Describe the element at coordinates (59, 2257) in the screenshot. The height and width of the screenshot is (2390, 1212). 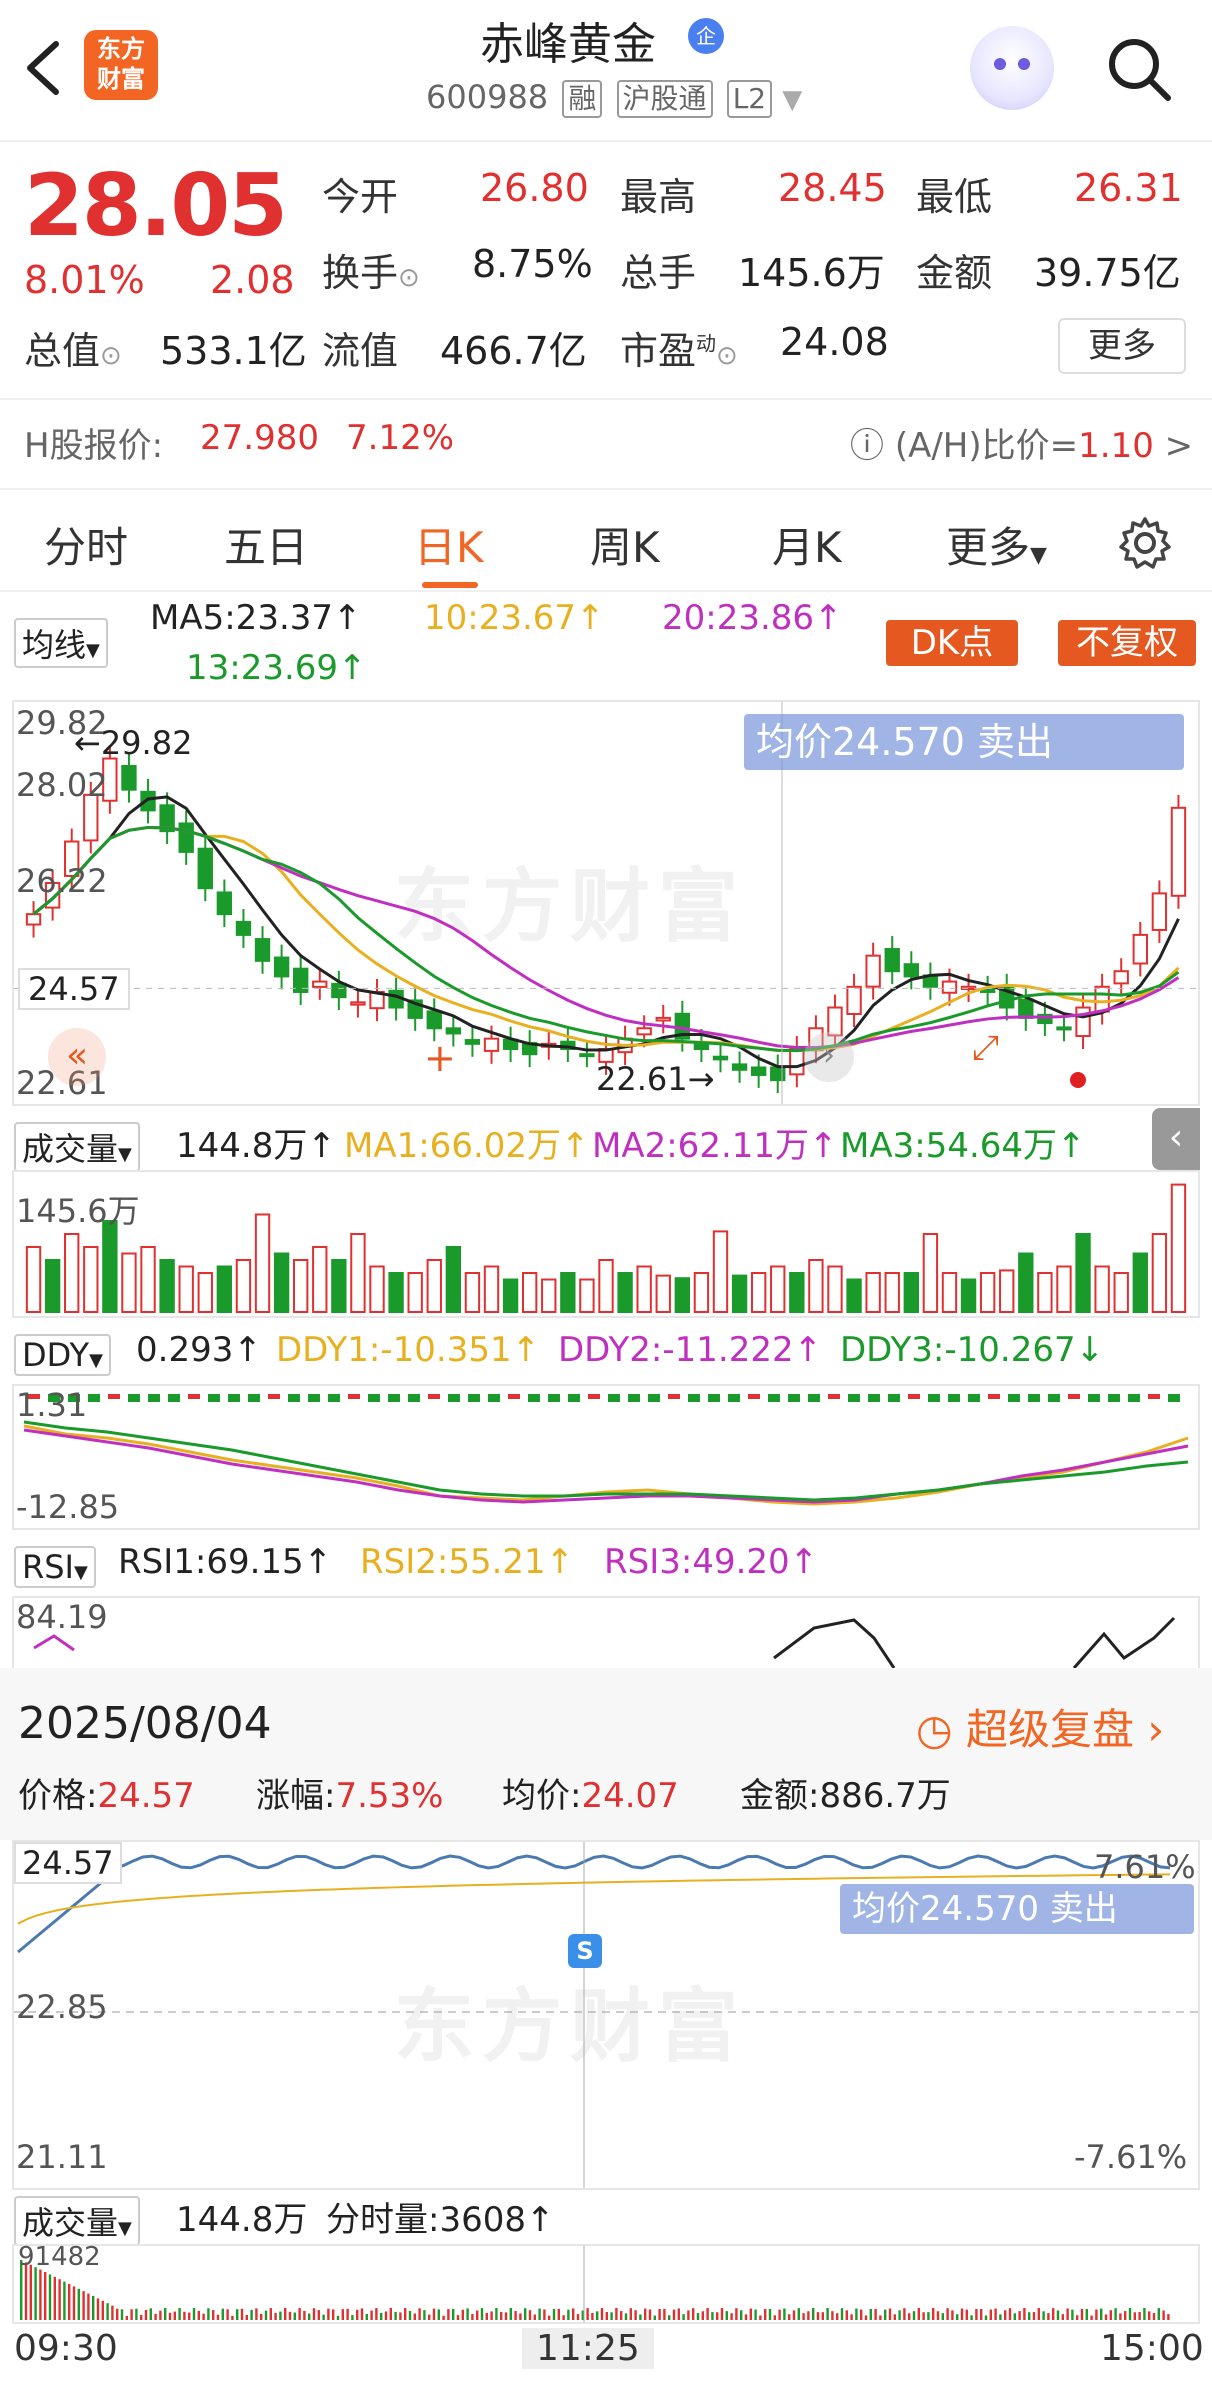
I see `intraday-volume-y: 91482` at that location.